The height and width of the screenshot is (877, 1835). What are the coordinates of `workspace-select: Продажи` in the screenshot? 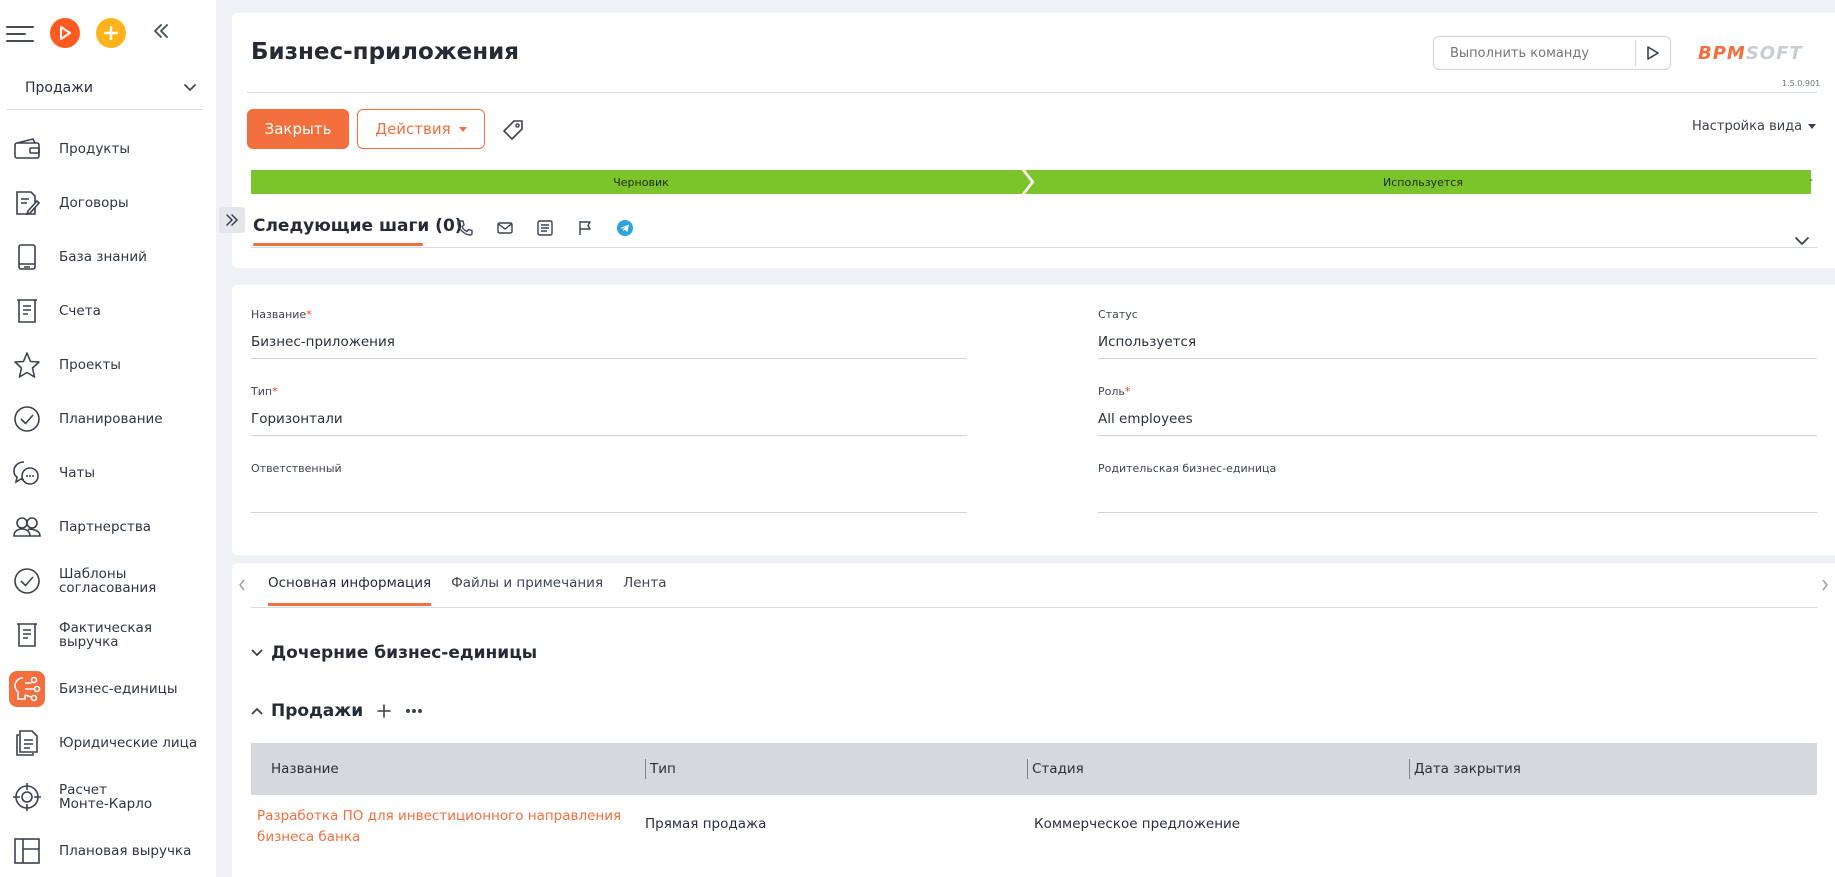 It's located at (105, 88).